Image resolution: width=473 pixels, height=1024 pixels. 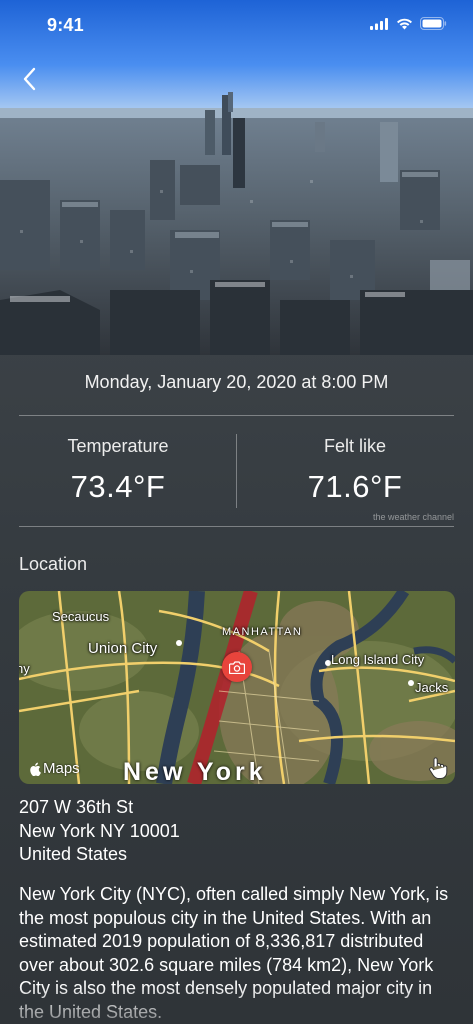 I want to click on maps-brand: Maps, so click(x=54, y=768).